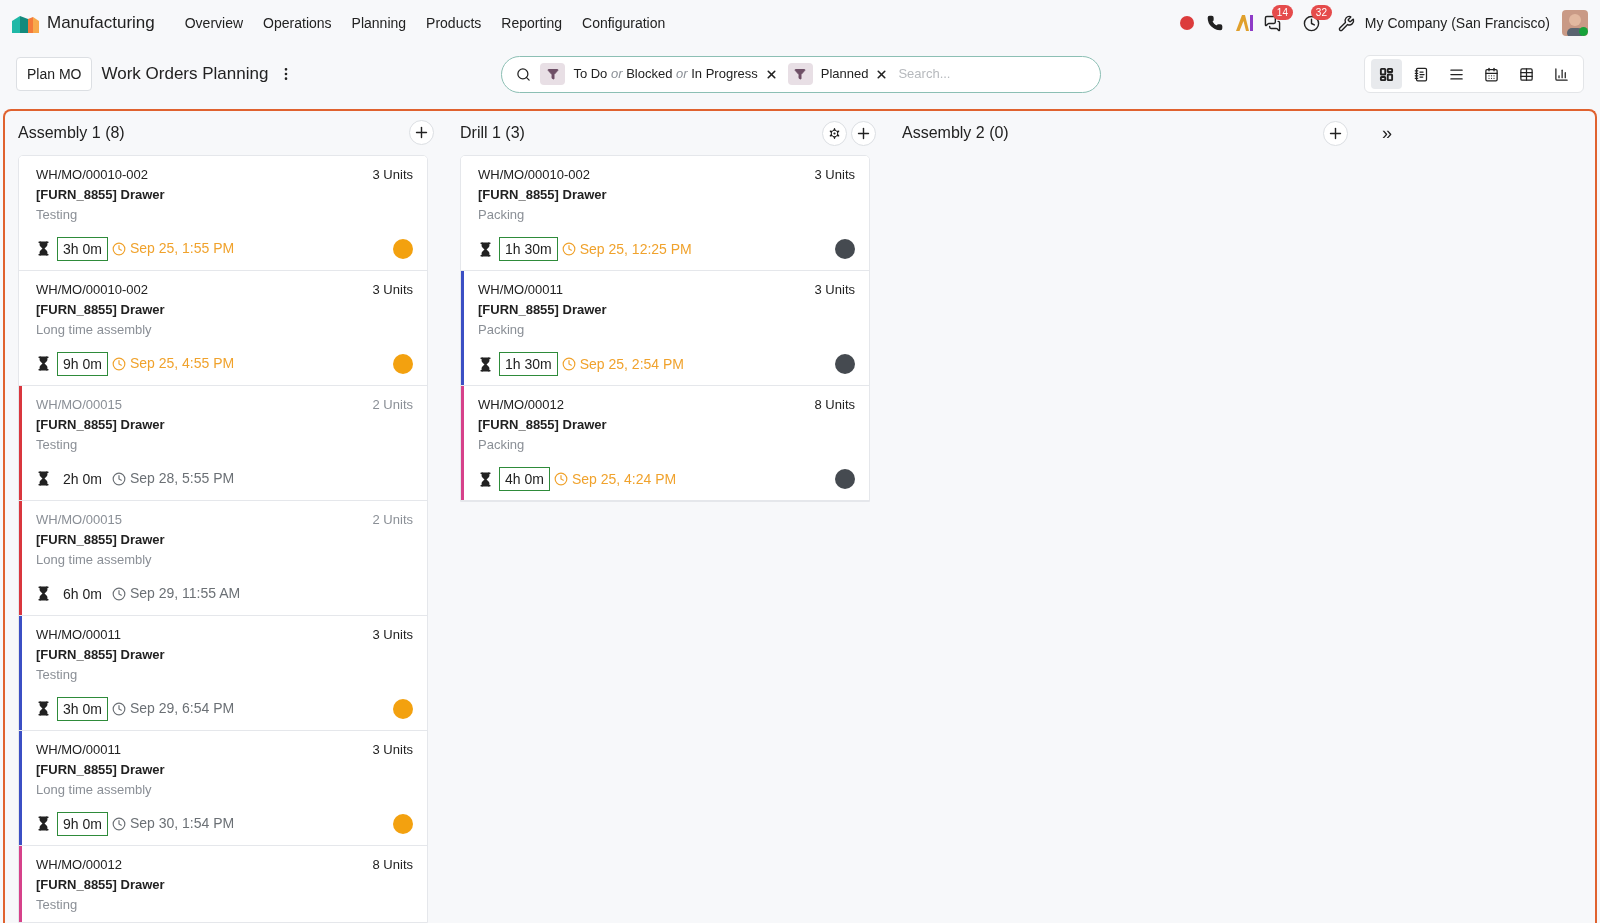 This screenshot has width=1600, height=923. Describe the element at coordinates (1244, 23) in the screenshot. I see `ai-logo-icon` at that location.